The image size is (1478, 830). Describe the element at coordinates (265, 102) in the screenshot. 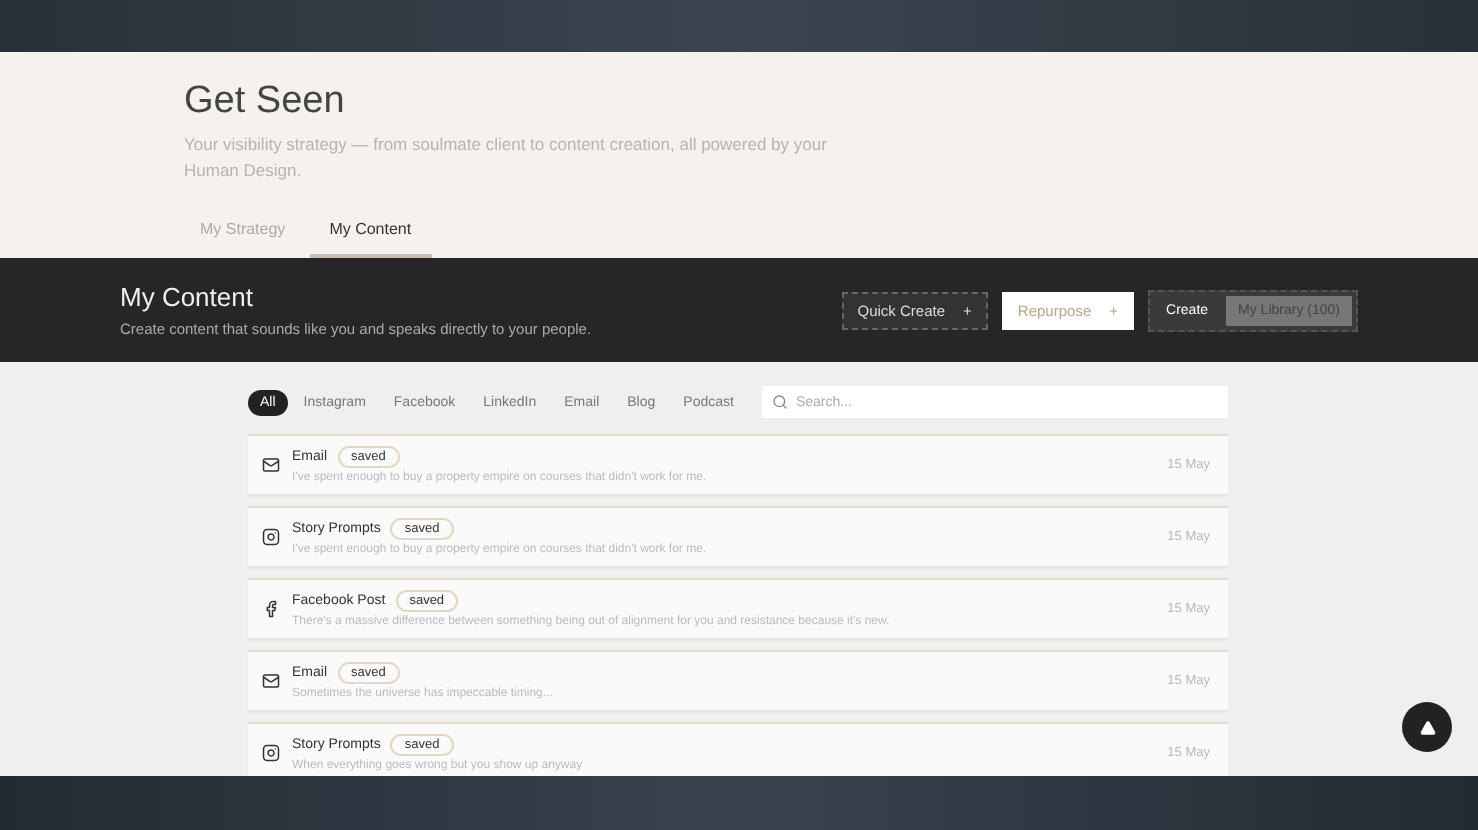

I see `page-title: Get Seen` at that location.